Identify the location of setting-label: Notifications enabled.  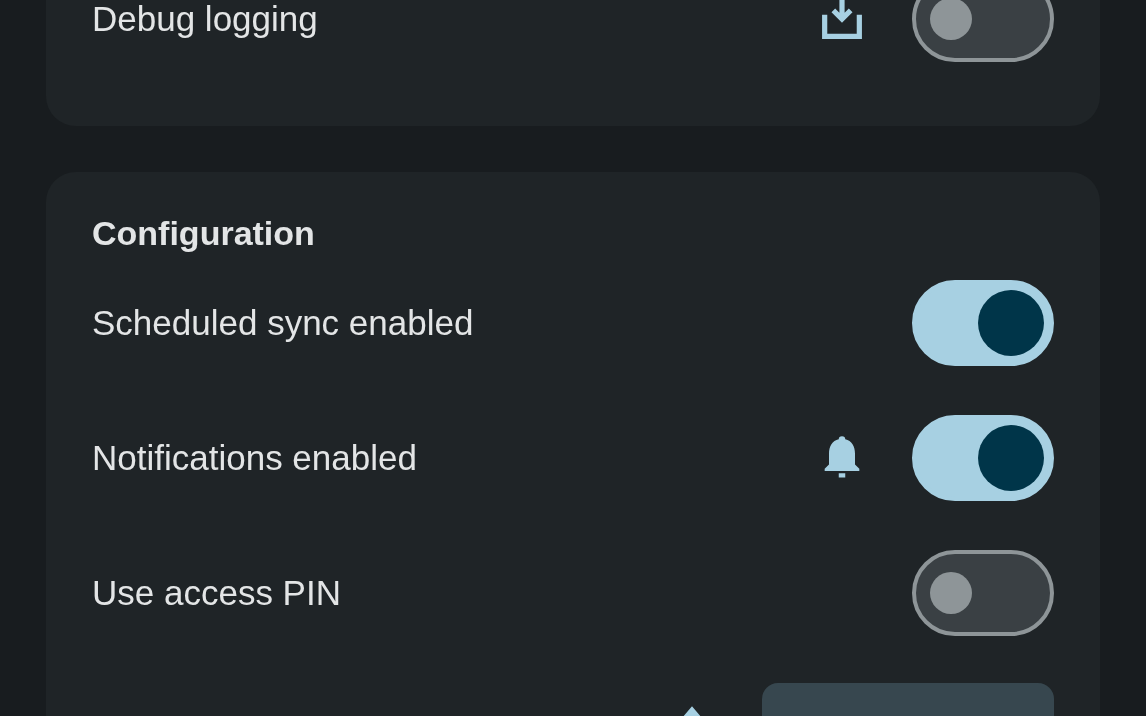
(255, 457).